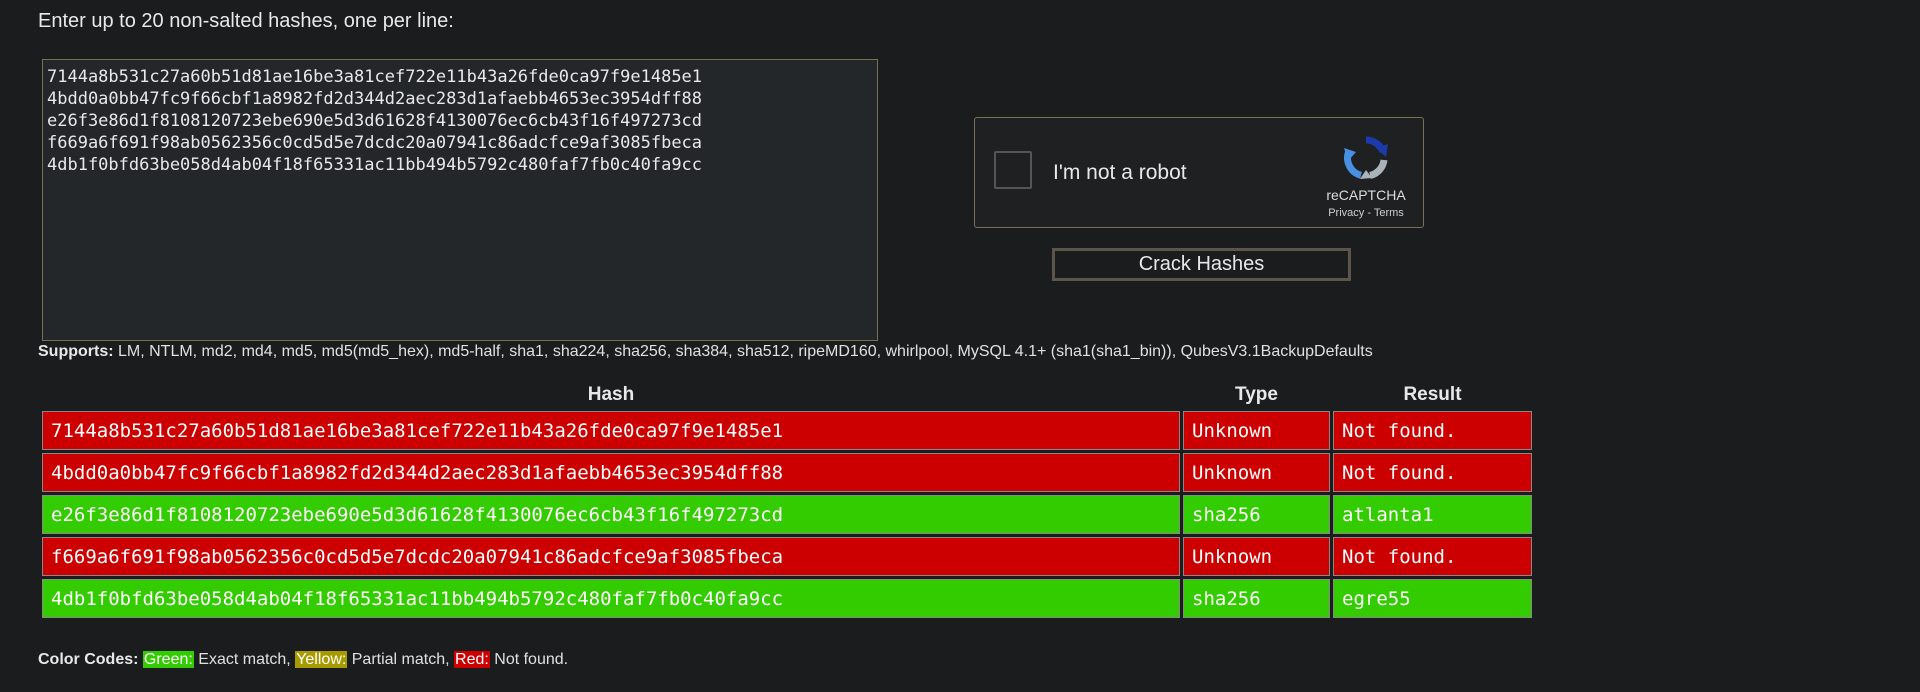 The width and height of the screenshot is (1920, 692). I want to click on recaptcha-label: I'm not a robot, so click(1120, 172).